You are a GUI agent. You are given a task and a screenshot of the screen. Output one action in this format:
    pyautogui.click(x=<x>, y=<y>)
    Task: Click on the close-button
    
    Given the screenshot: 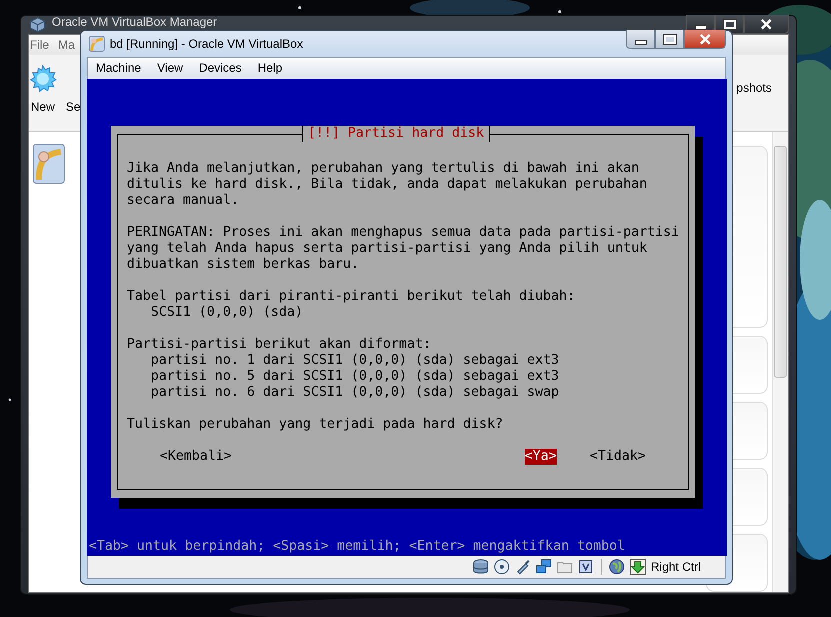 What is the action you would take?
    pyautogui.click(x=766, y=24)
    